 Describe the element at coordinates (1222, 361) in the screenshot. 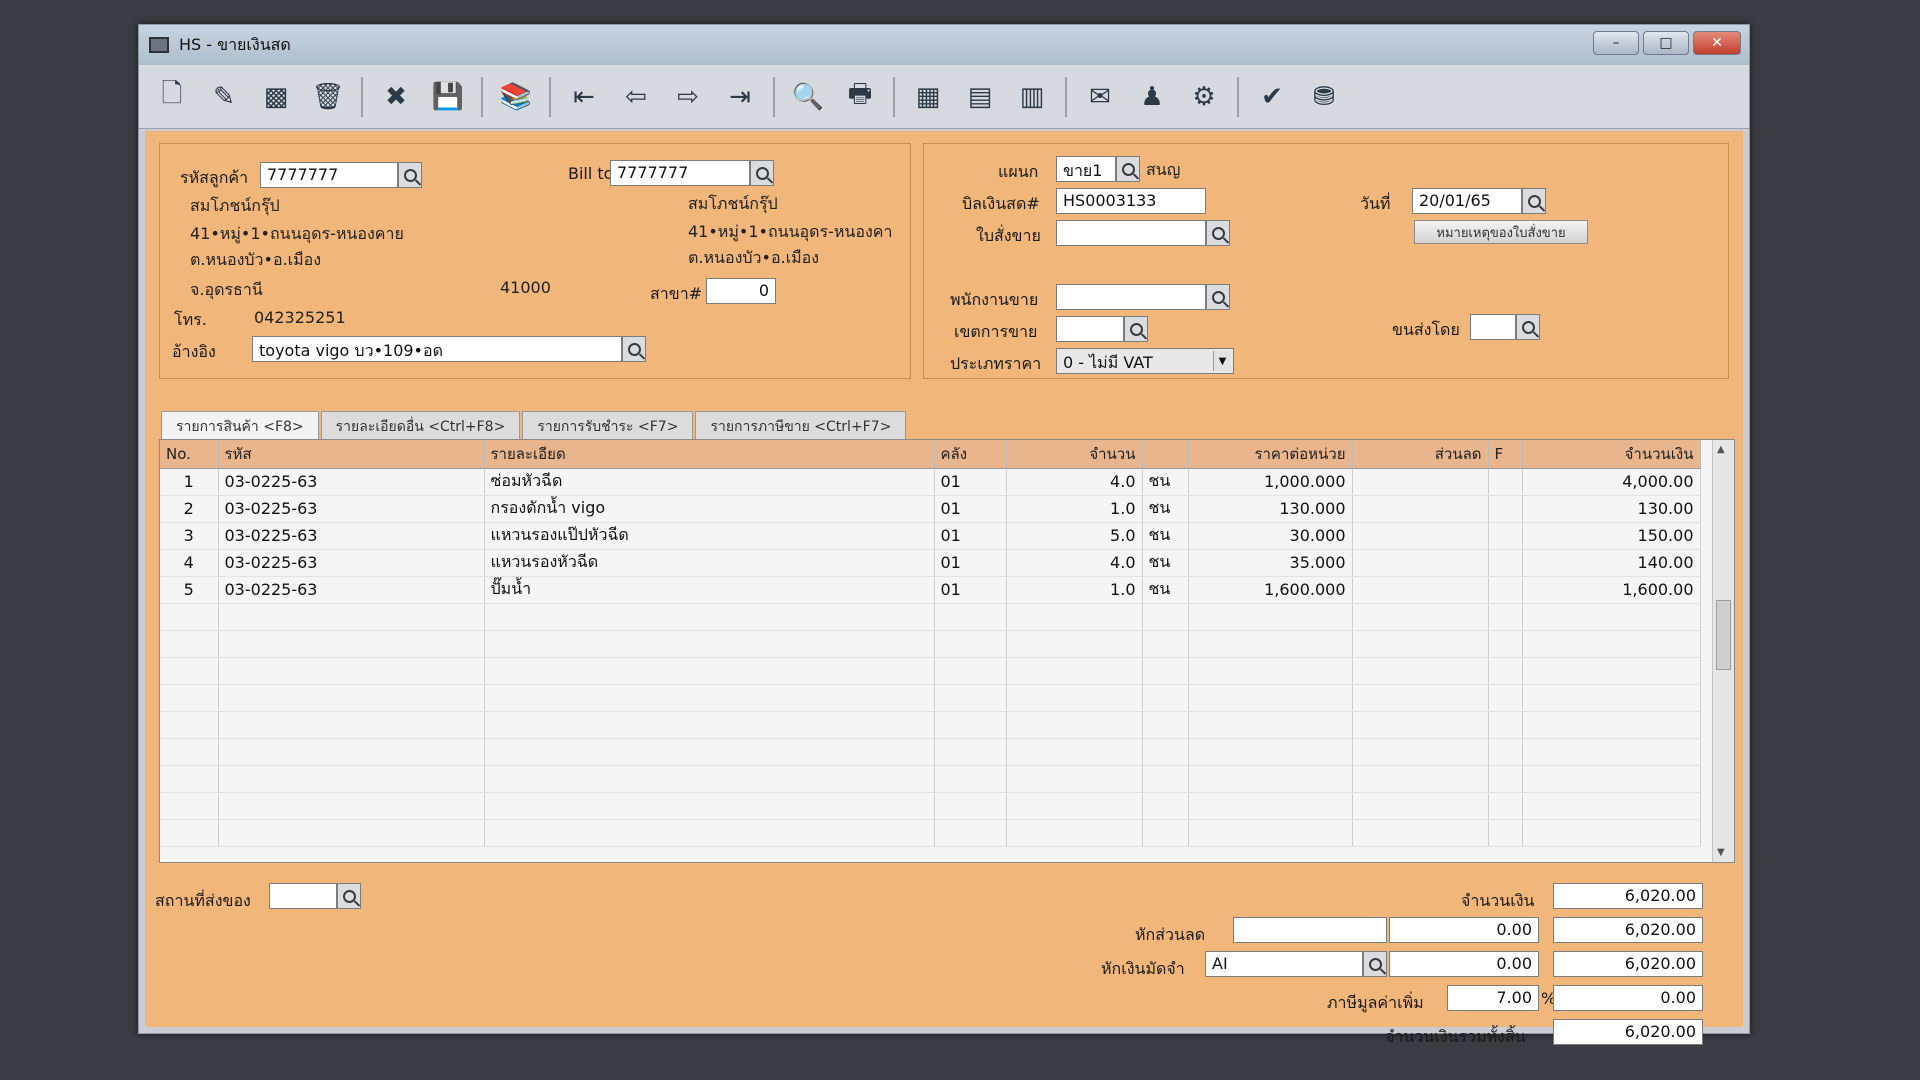

I see `chevron-down-icon: ▼` at that location.